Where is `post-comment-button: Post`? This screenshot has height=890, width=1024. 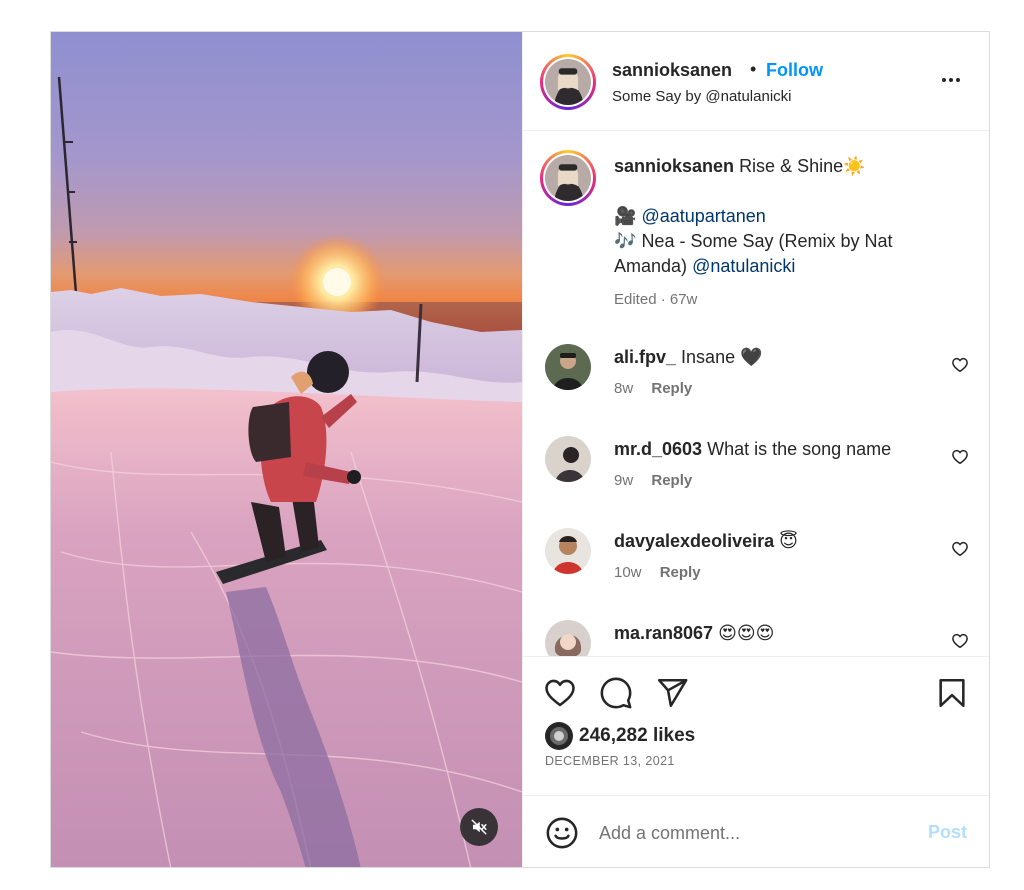 post-comment-button: Post is located at coordinates (947, 832).